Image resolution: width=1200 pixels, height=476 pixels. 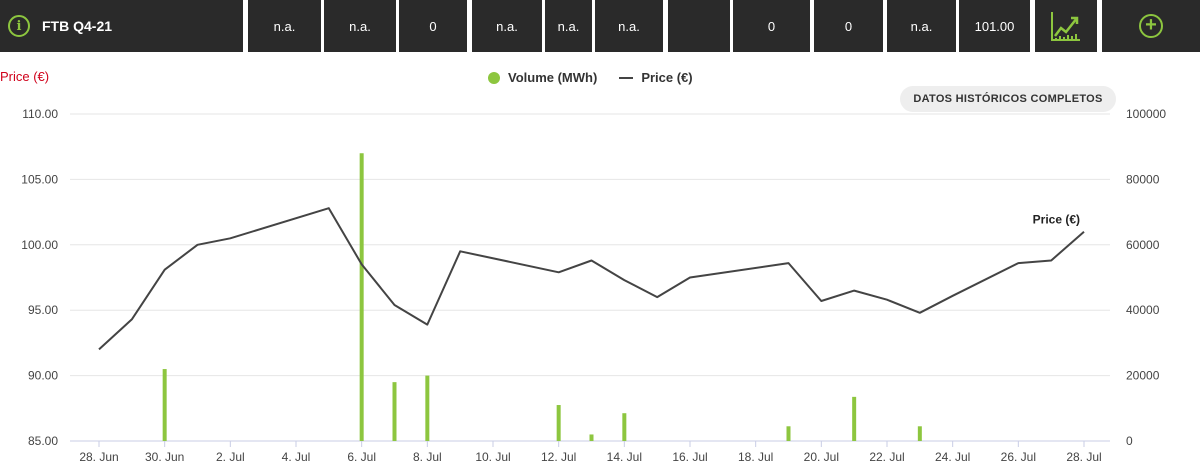 I want to click on x-axis-tick-label: 10. Jul, so click(x=492, y=457).